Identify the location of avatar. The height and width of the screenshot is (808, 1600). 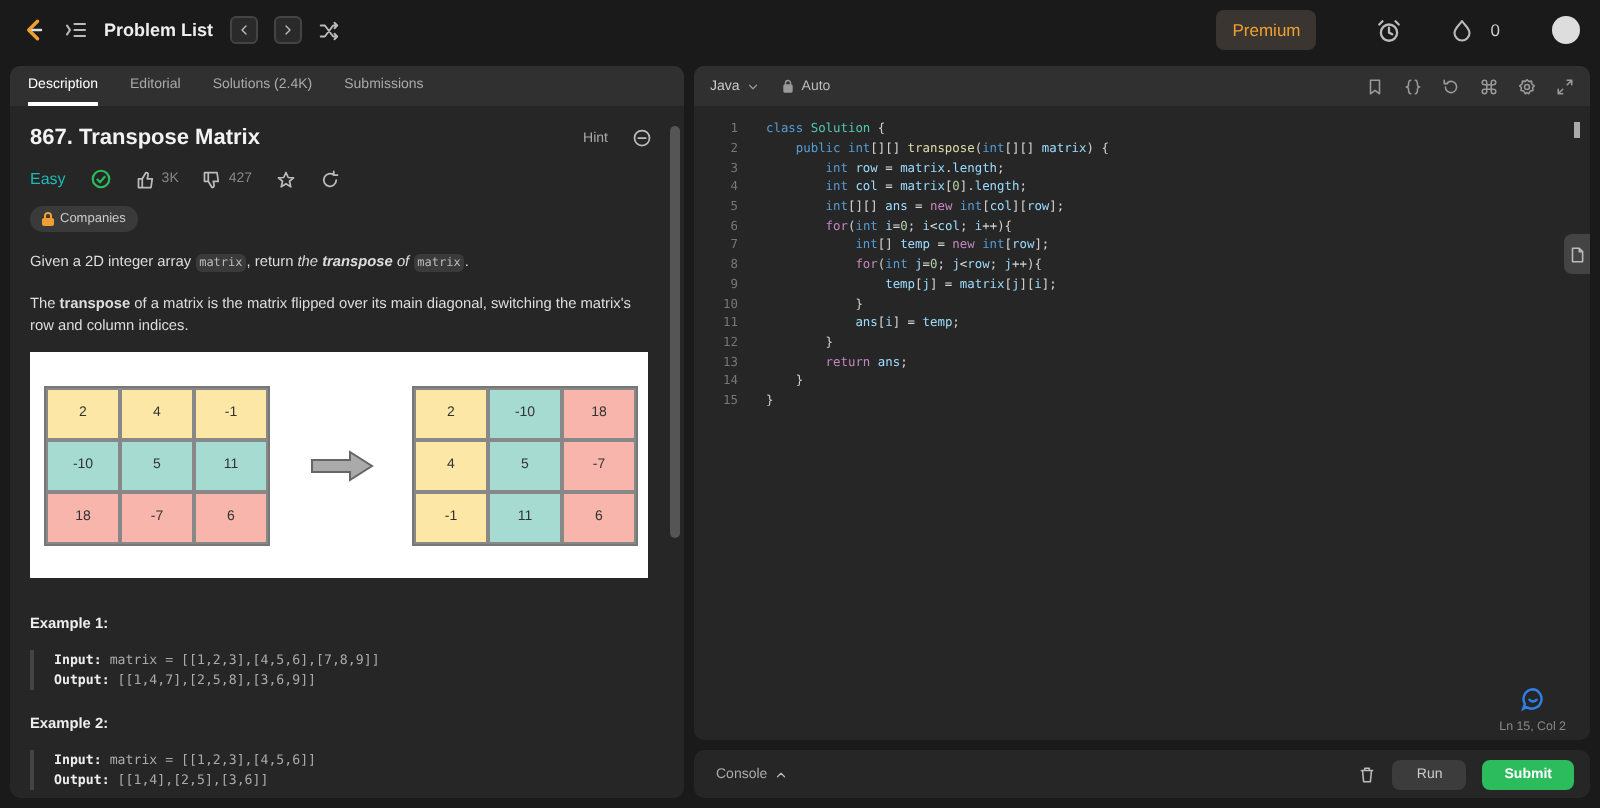
(1566, 30).